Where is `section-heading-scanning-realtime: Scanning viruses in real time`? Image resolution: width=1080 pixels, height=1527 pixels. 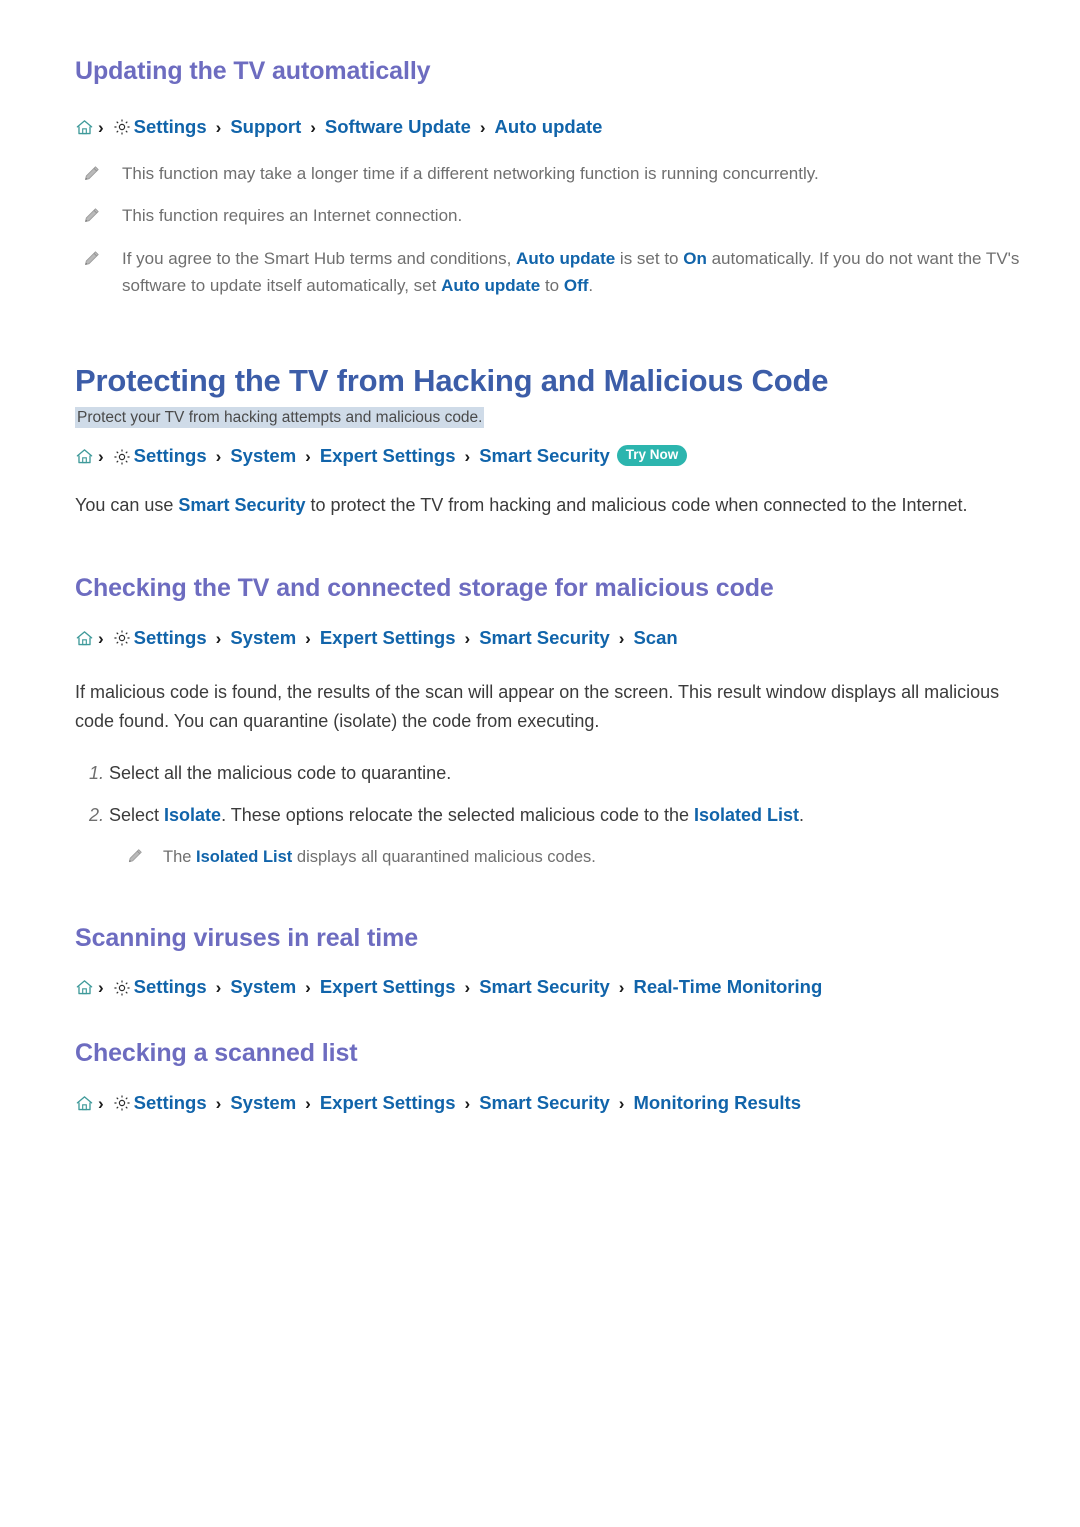 section-heading-scanning-realtime: Scanning viruses in real time is located at coordinates (247, 937).